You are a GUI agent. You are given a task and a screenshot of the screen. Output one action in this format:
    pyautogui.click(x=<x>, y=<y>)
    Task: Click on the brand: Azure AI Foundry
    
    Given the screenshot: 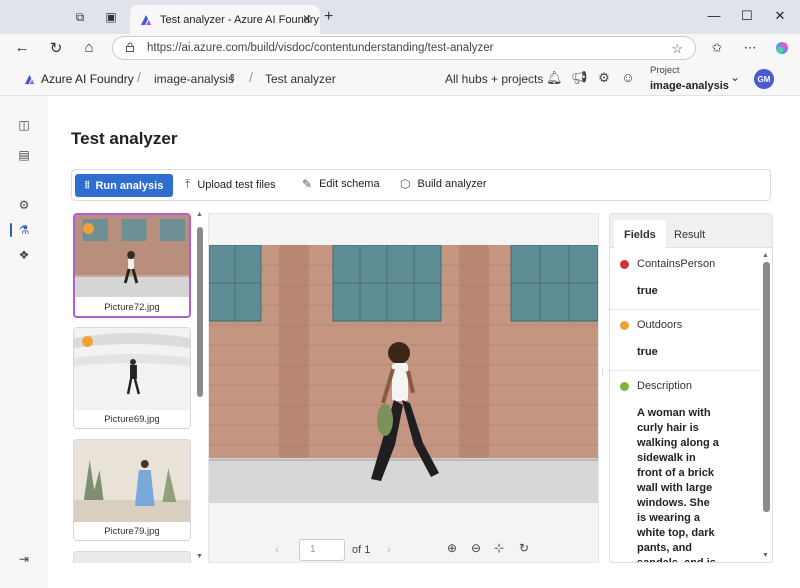 What is the action you would take?
    pyautogui.click(x=79, y=79)
    